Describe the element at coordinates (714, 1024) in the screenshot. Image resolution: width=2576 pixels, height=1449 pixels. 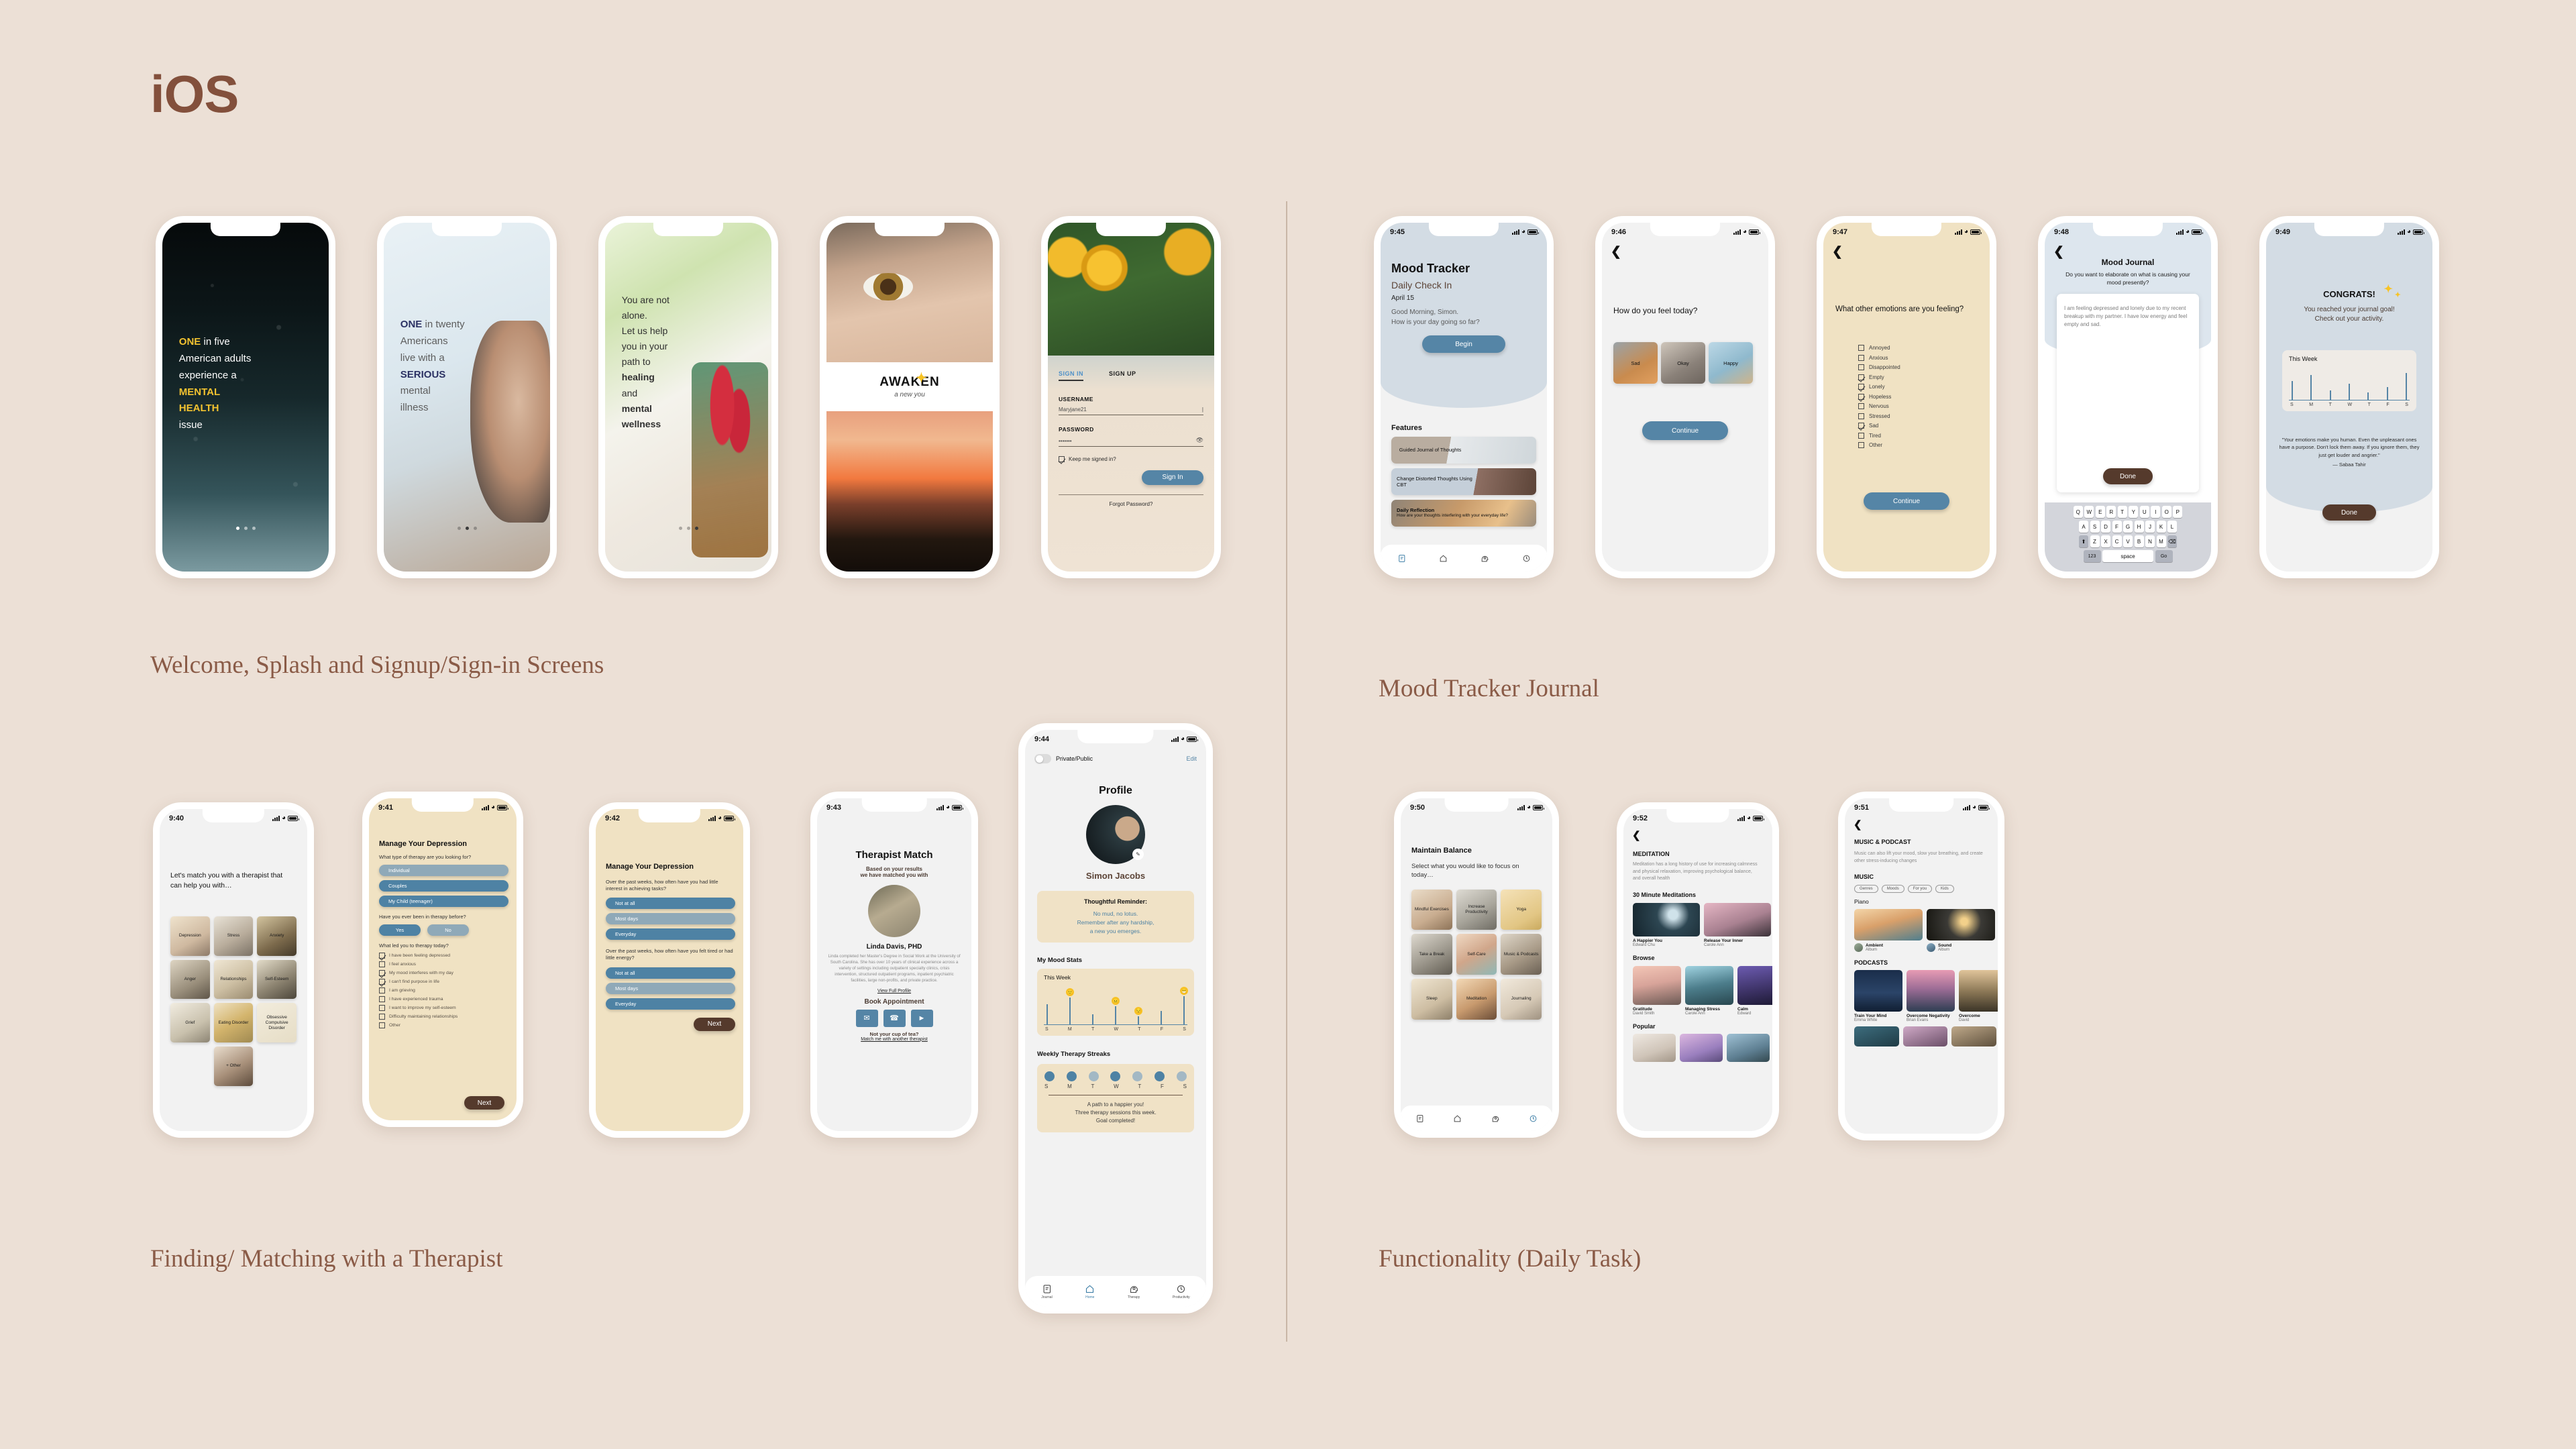
I see `md2-next-button: Next` at that location.